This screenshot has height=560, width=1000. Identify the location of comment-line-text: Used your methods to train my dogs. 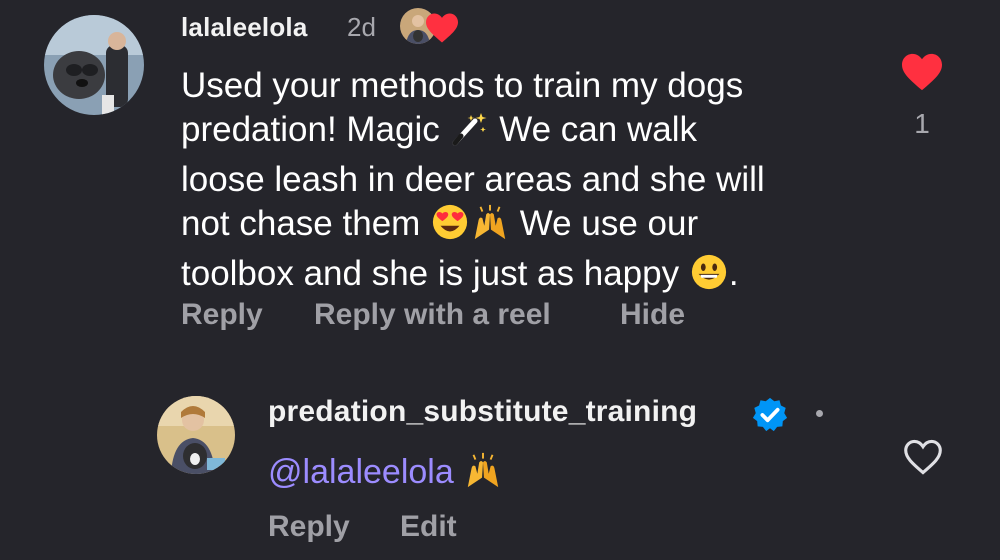
(462, 85).